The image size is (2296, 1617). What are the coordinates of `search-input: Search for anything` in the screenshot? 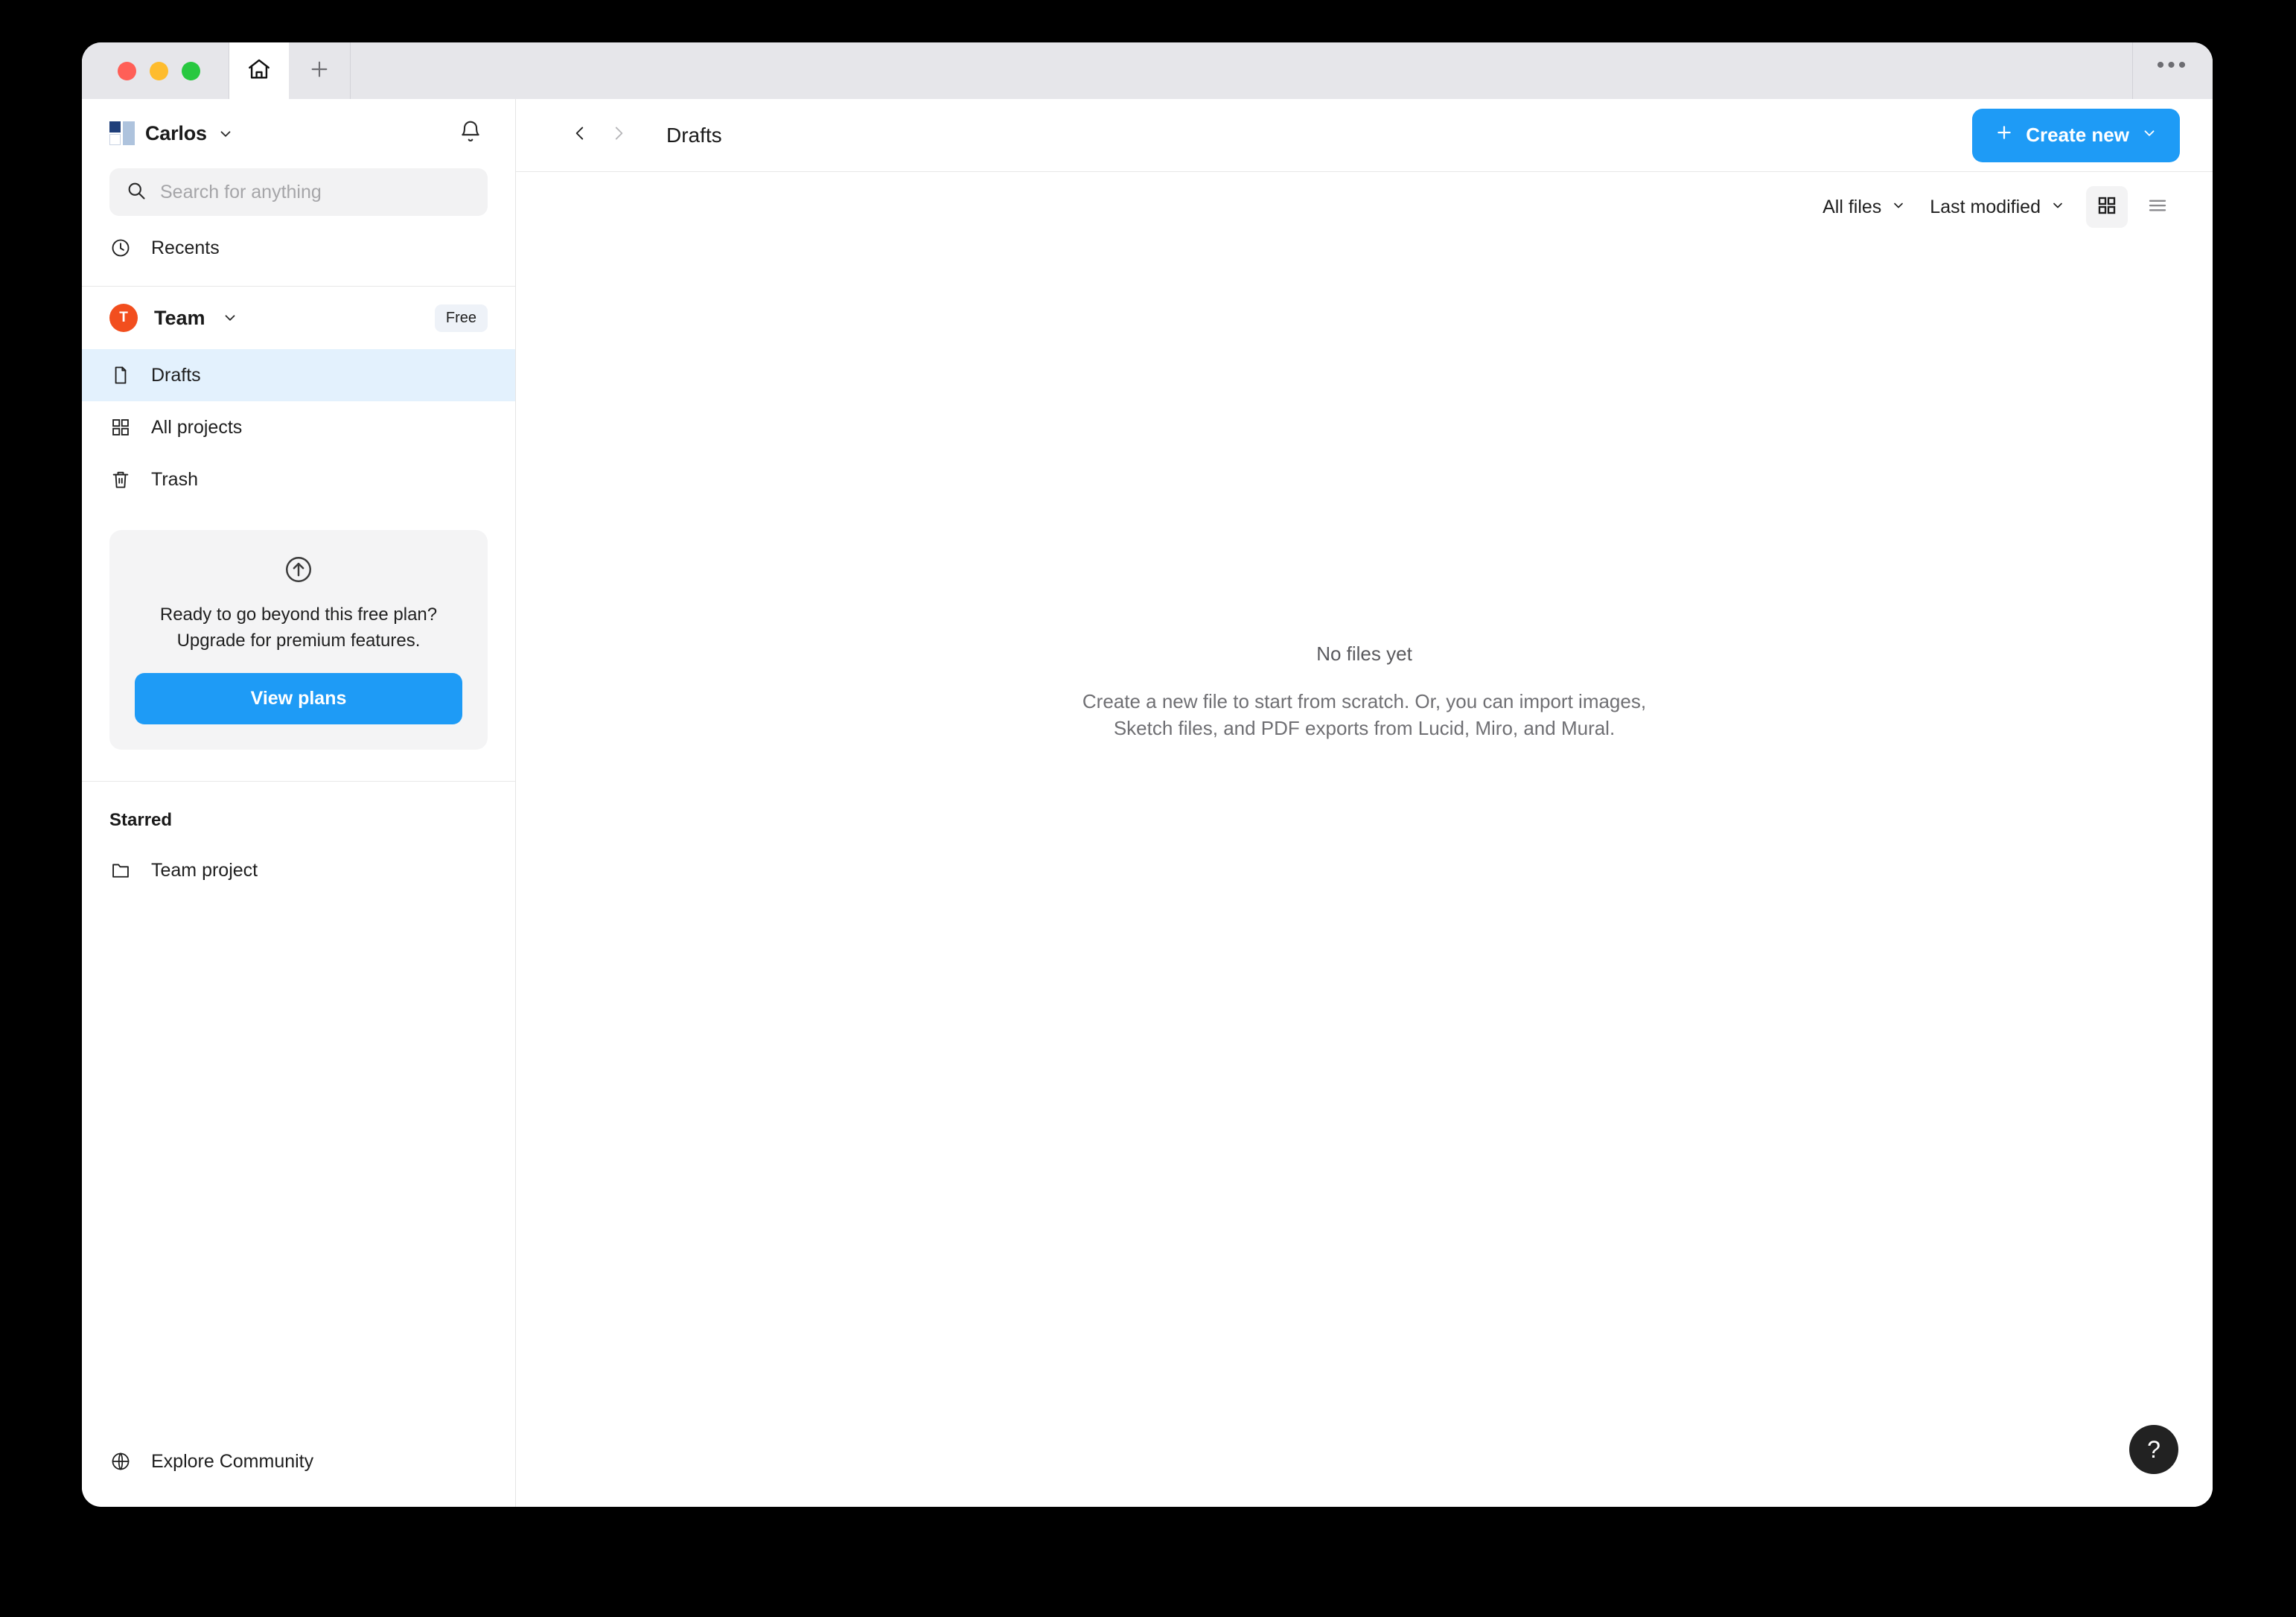 It's located at (298, 192).